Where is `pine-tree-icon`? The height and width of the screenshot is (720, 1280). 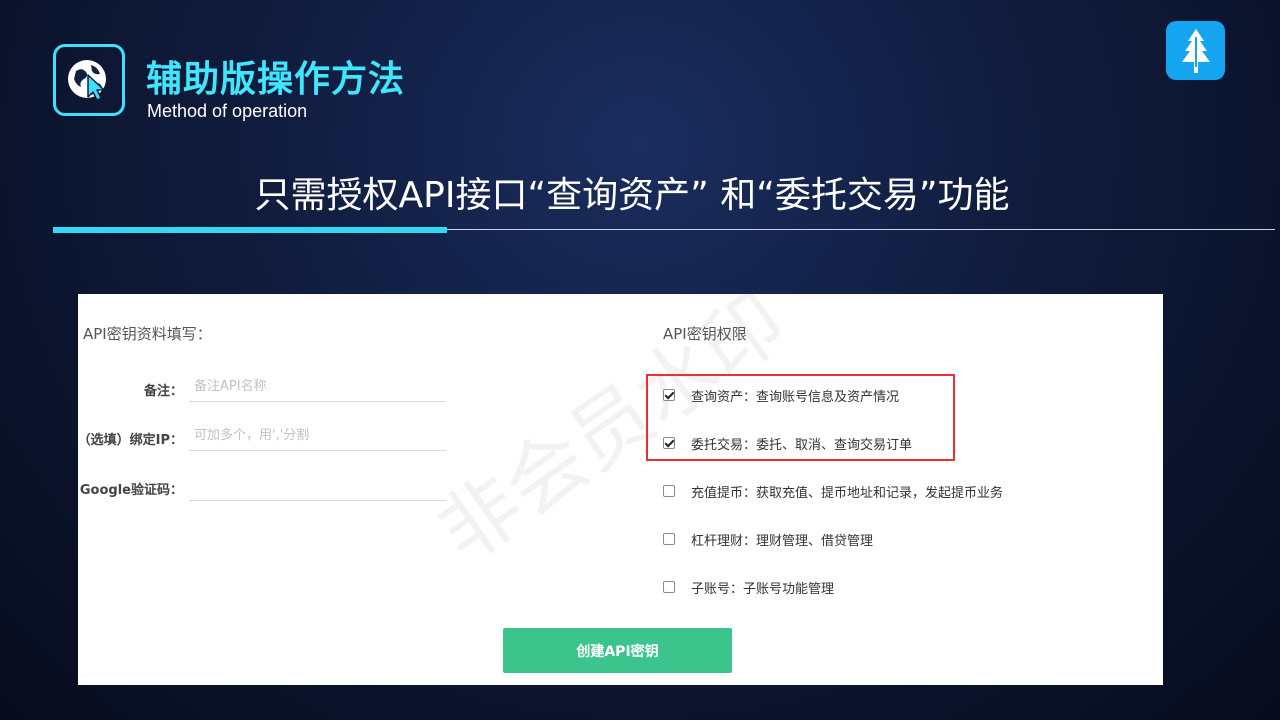 pine-tree-icon is located at coordinates (1195, 50).